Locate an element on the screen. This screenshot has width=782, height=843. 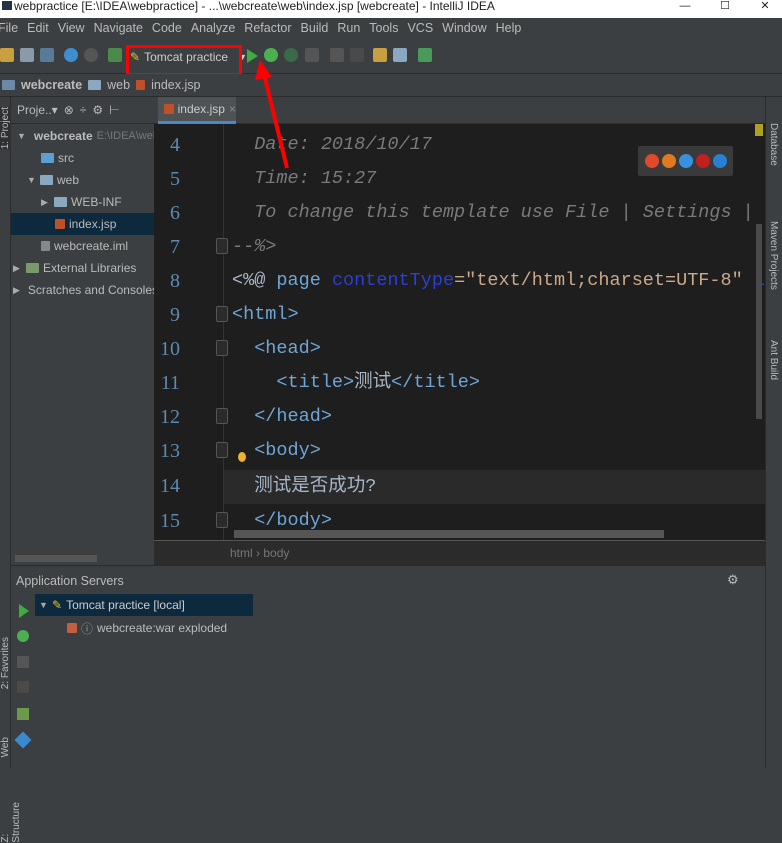
breadcrumb: html › body is located at coordinates (459, 552).